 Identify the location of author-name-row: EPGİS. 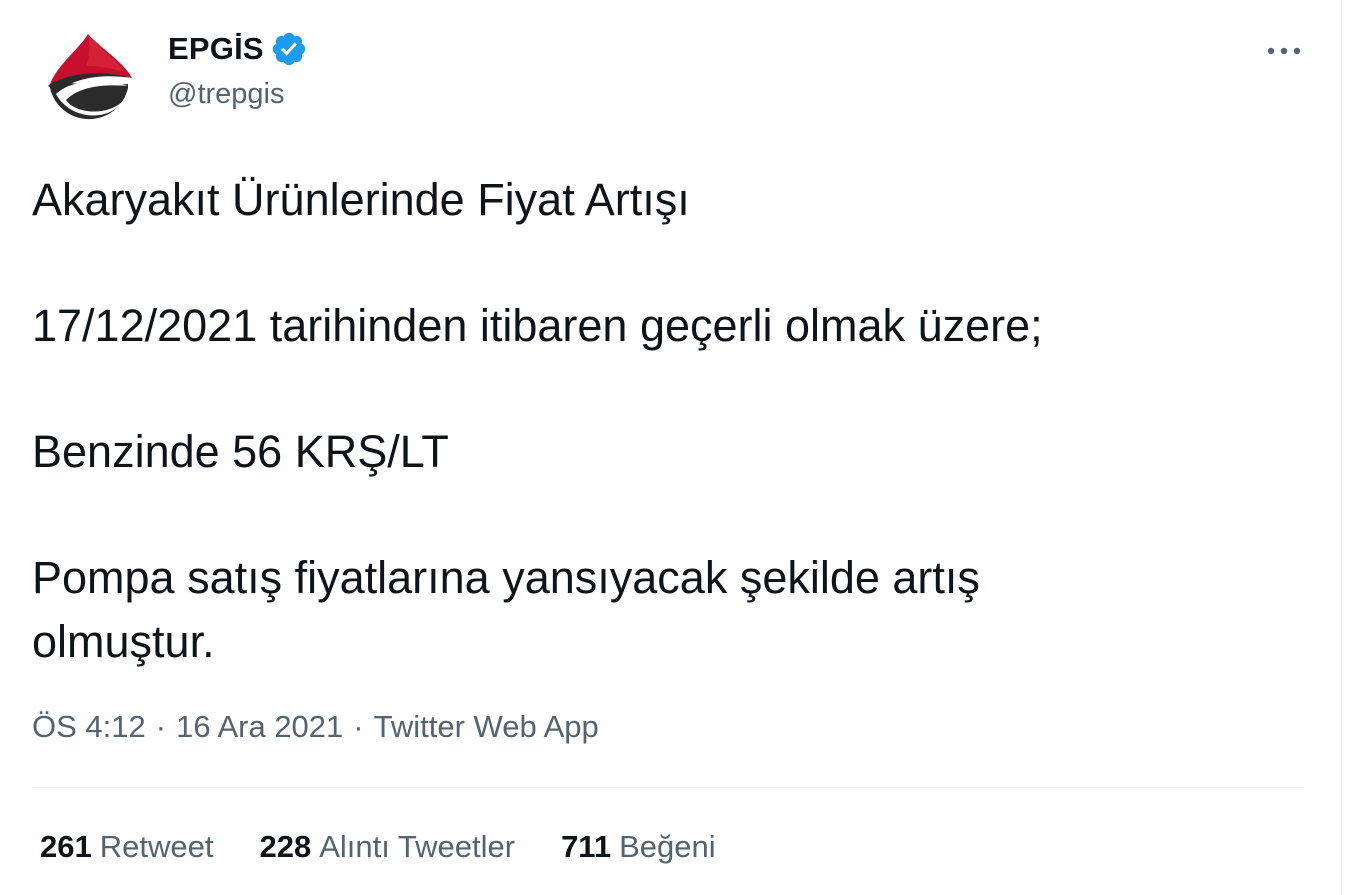
(238, 49).